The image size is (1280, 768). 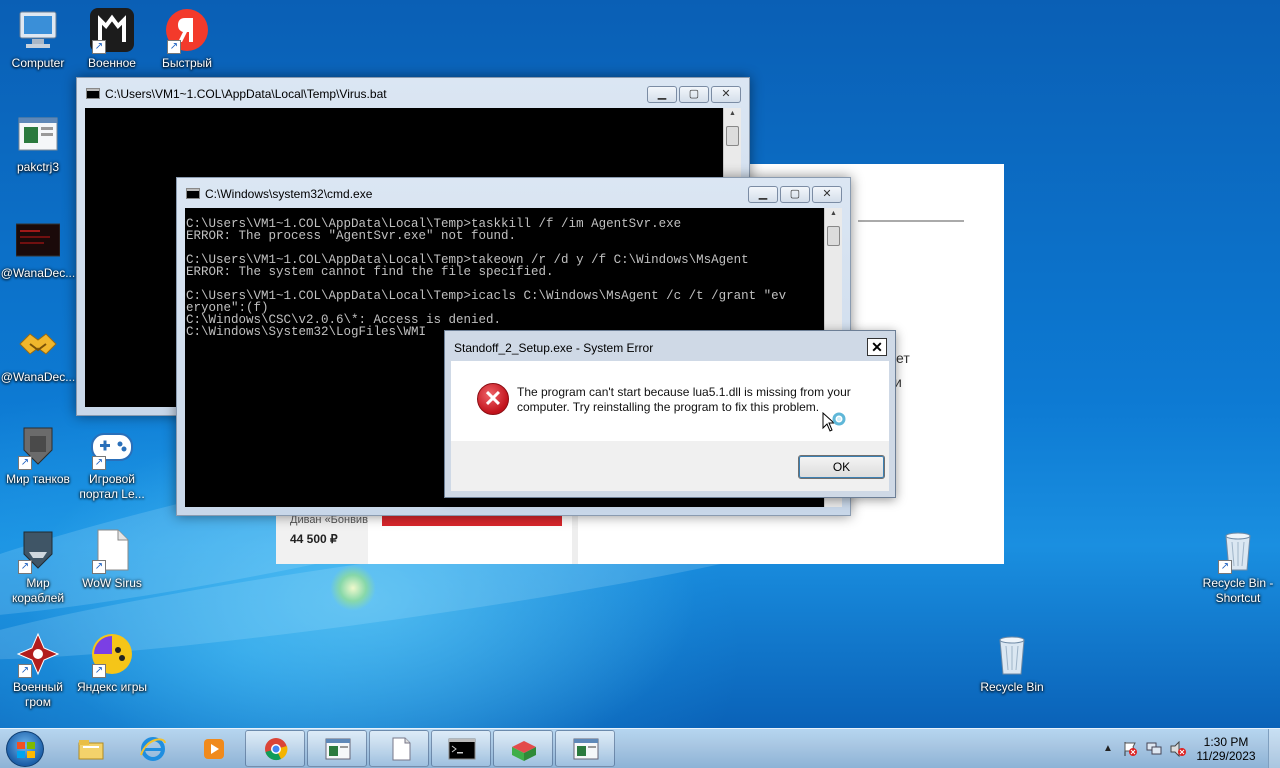 What do you see at coordinates (38, 134) in the screenshot?
I see `application-window-icon` at bounding box center [38, 134].